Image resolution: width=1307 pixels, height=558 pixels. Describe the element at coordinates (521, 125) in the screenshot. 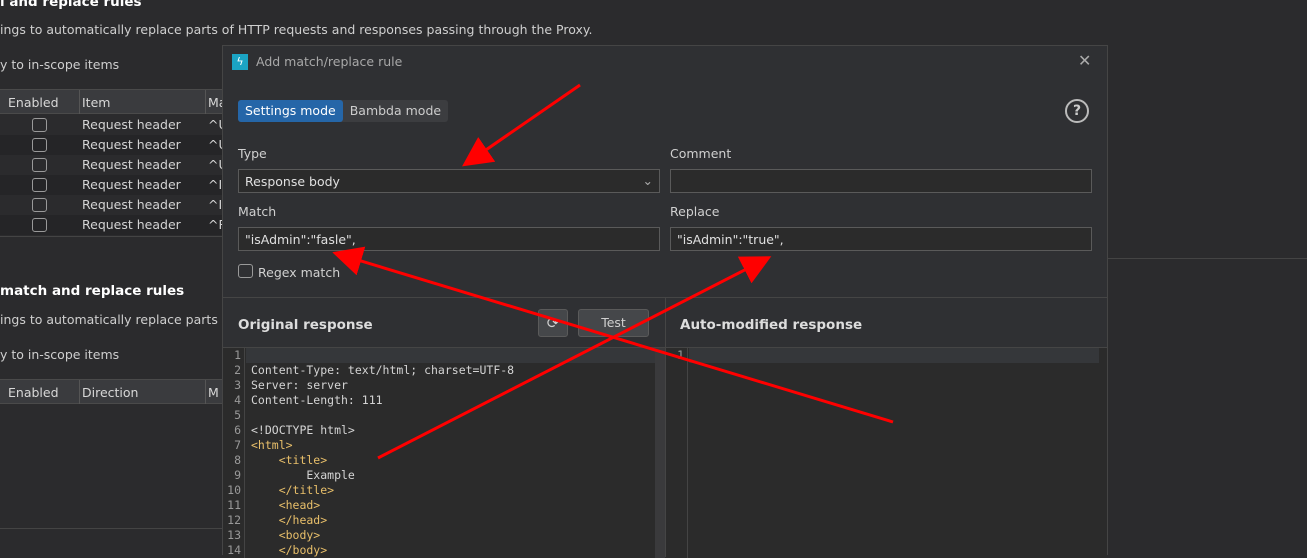

I see `arrow-to-type` at that location.